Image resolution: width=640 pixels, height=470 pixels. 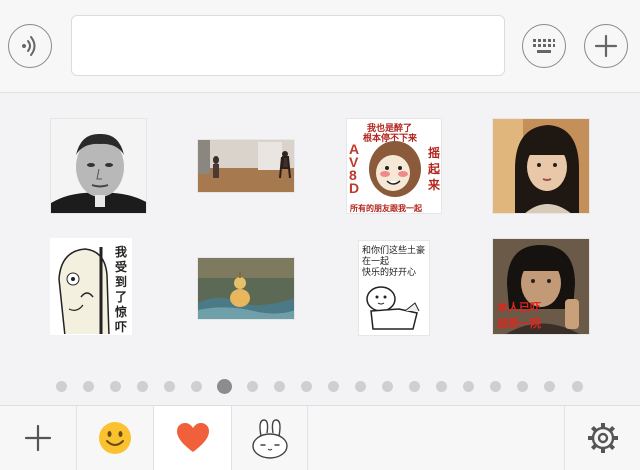 I want to click on rabbit-icon, so click(x=269, y=439).